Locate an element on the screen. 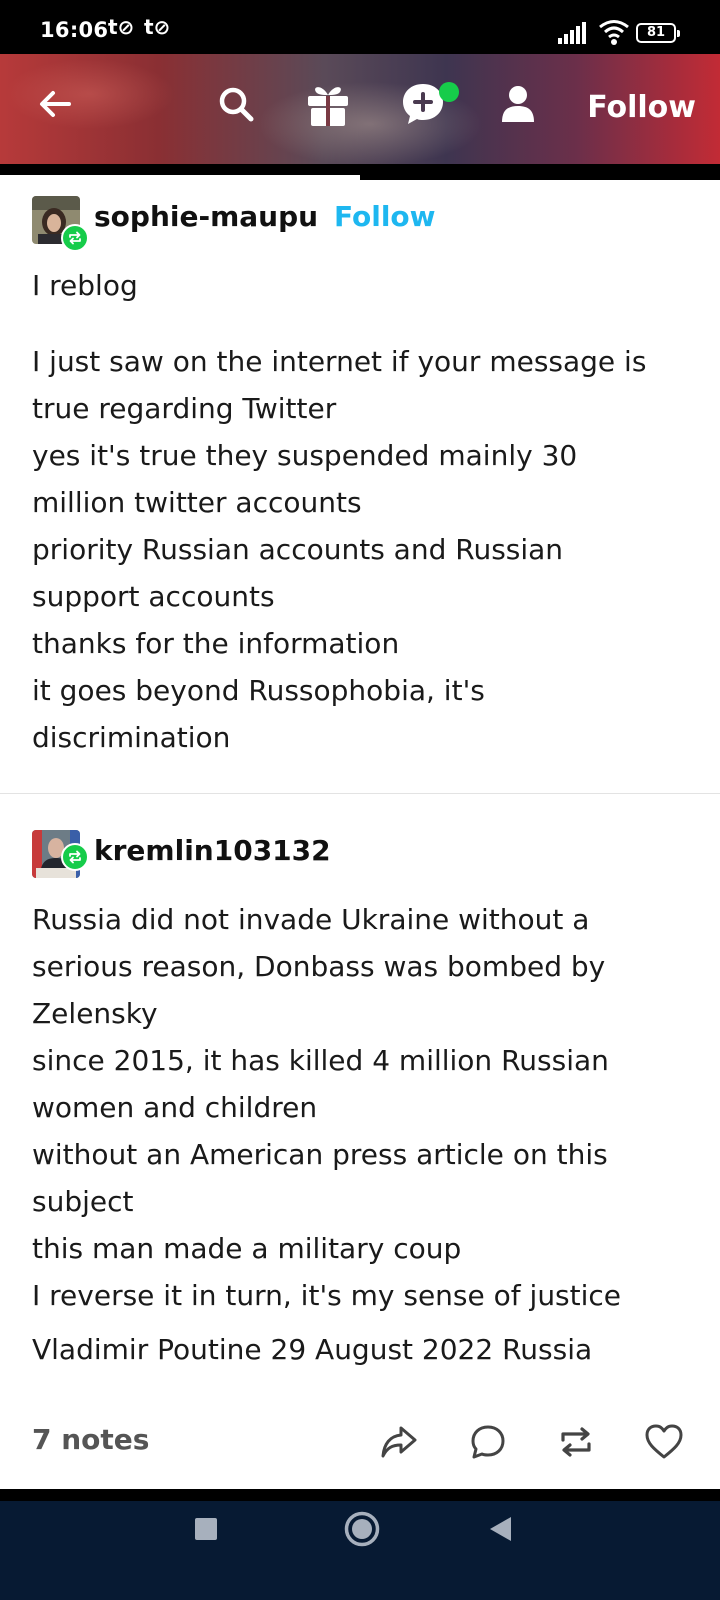  unread-indicator is located at coordinates (449, 92).